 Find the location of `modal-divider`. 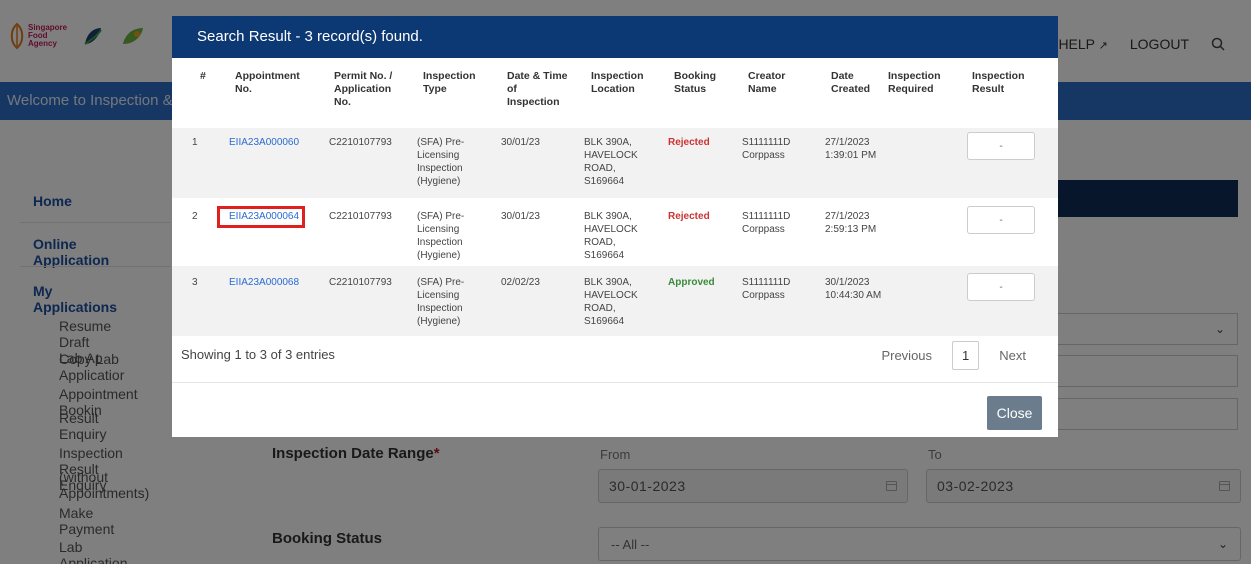

modal-divider is located at coordinates (615, 382).